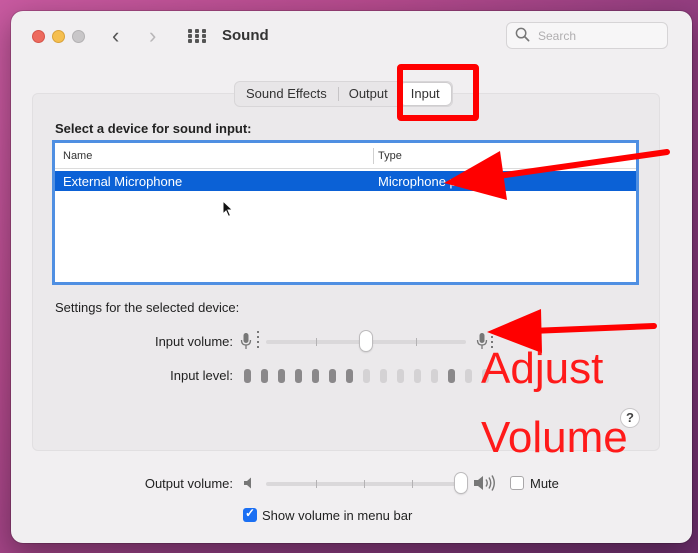 This screenshot has width=698, height=553. I want to click on close-window-button, so click(38, 36).